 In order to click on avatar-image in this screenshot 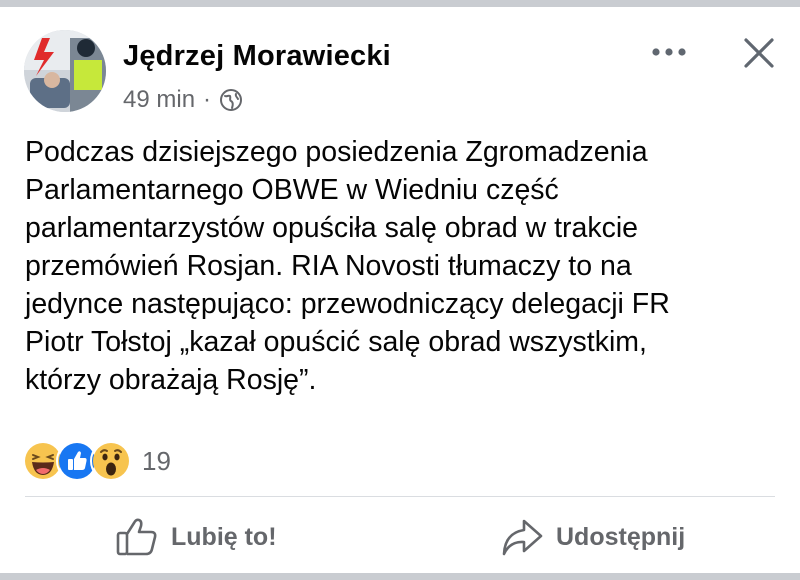, I will do `click(65, 71)`.